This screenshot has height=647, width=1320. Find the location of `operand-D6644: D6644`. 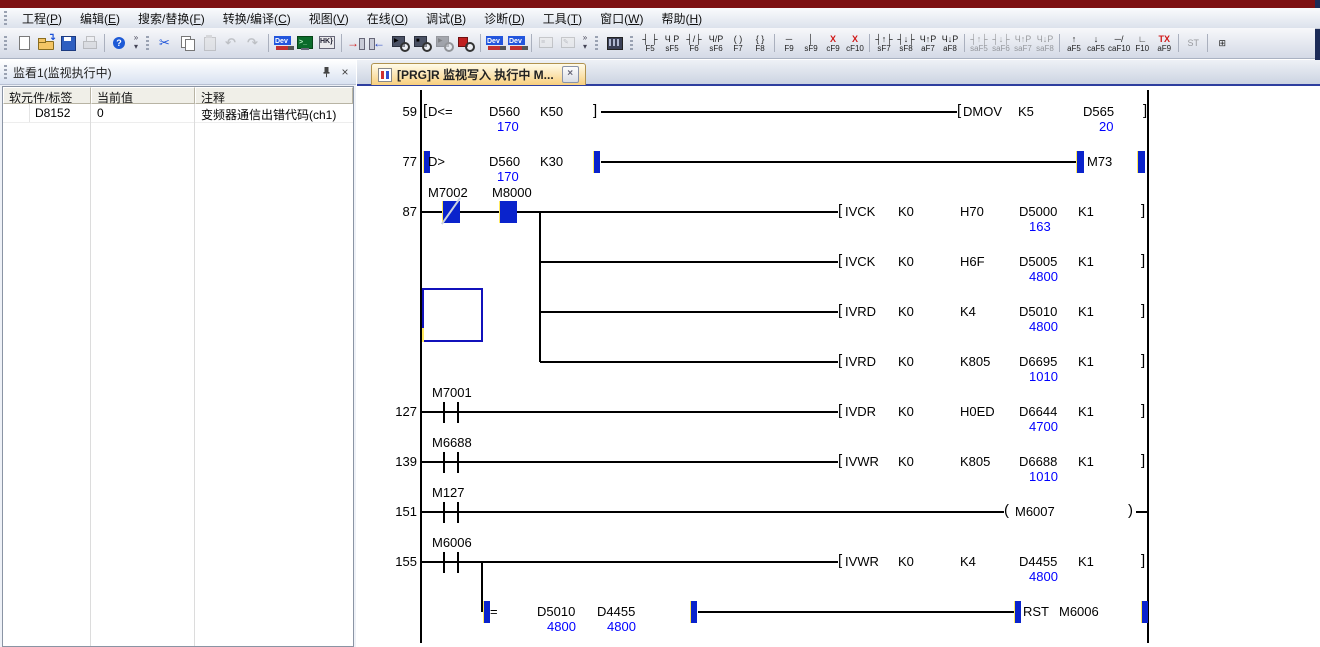

operand-D6644: D6644 is located at coordinates (1038, 412).